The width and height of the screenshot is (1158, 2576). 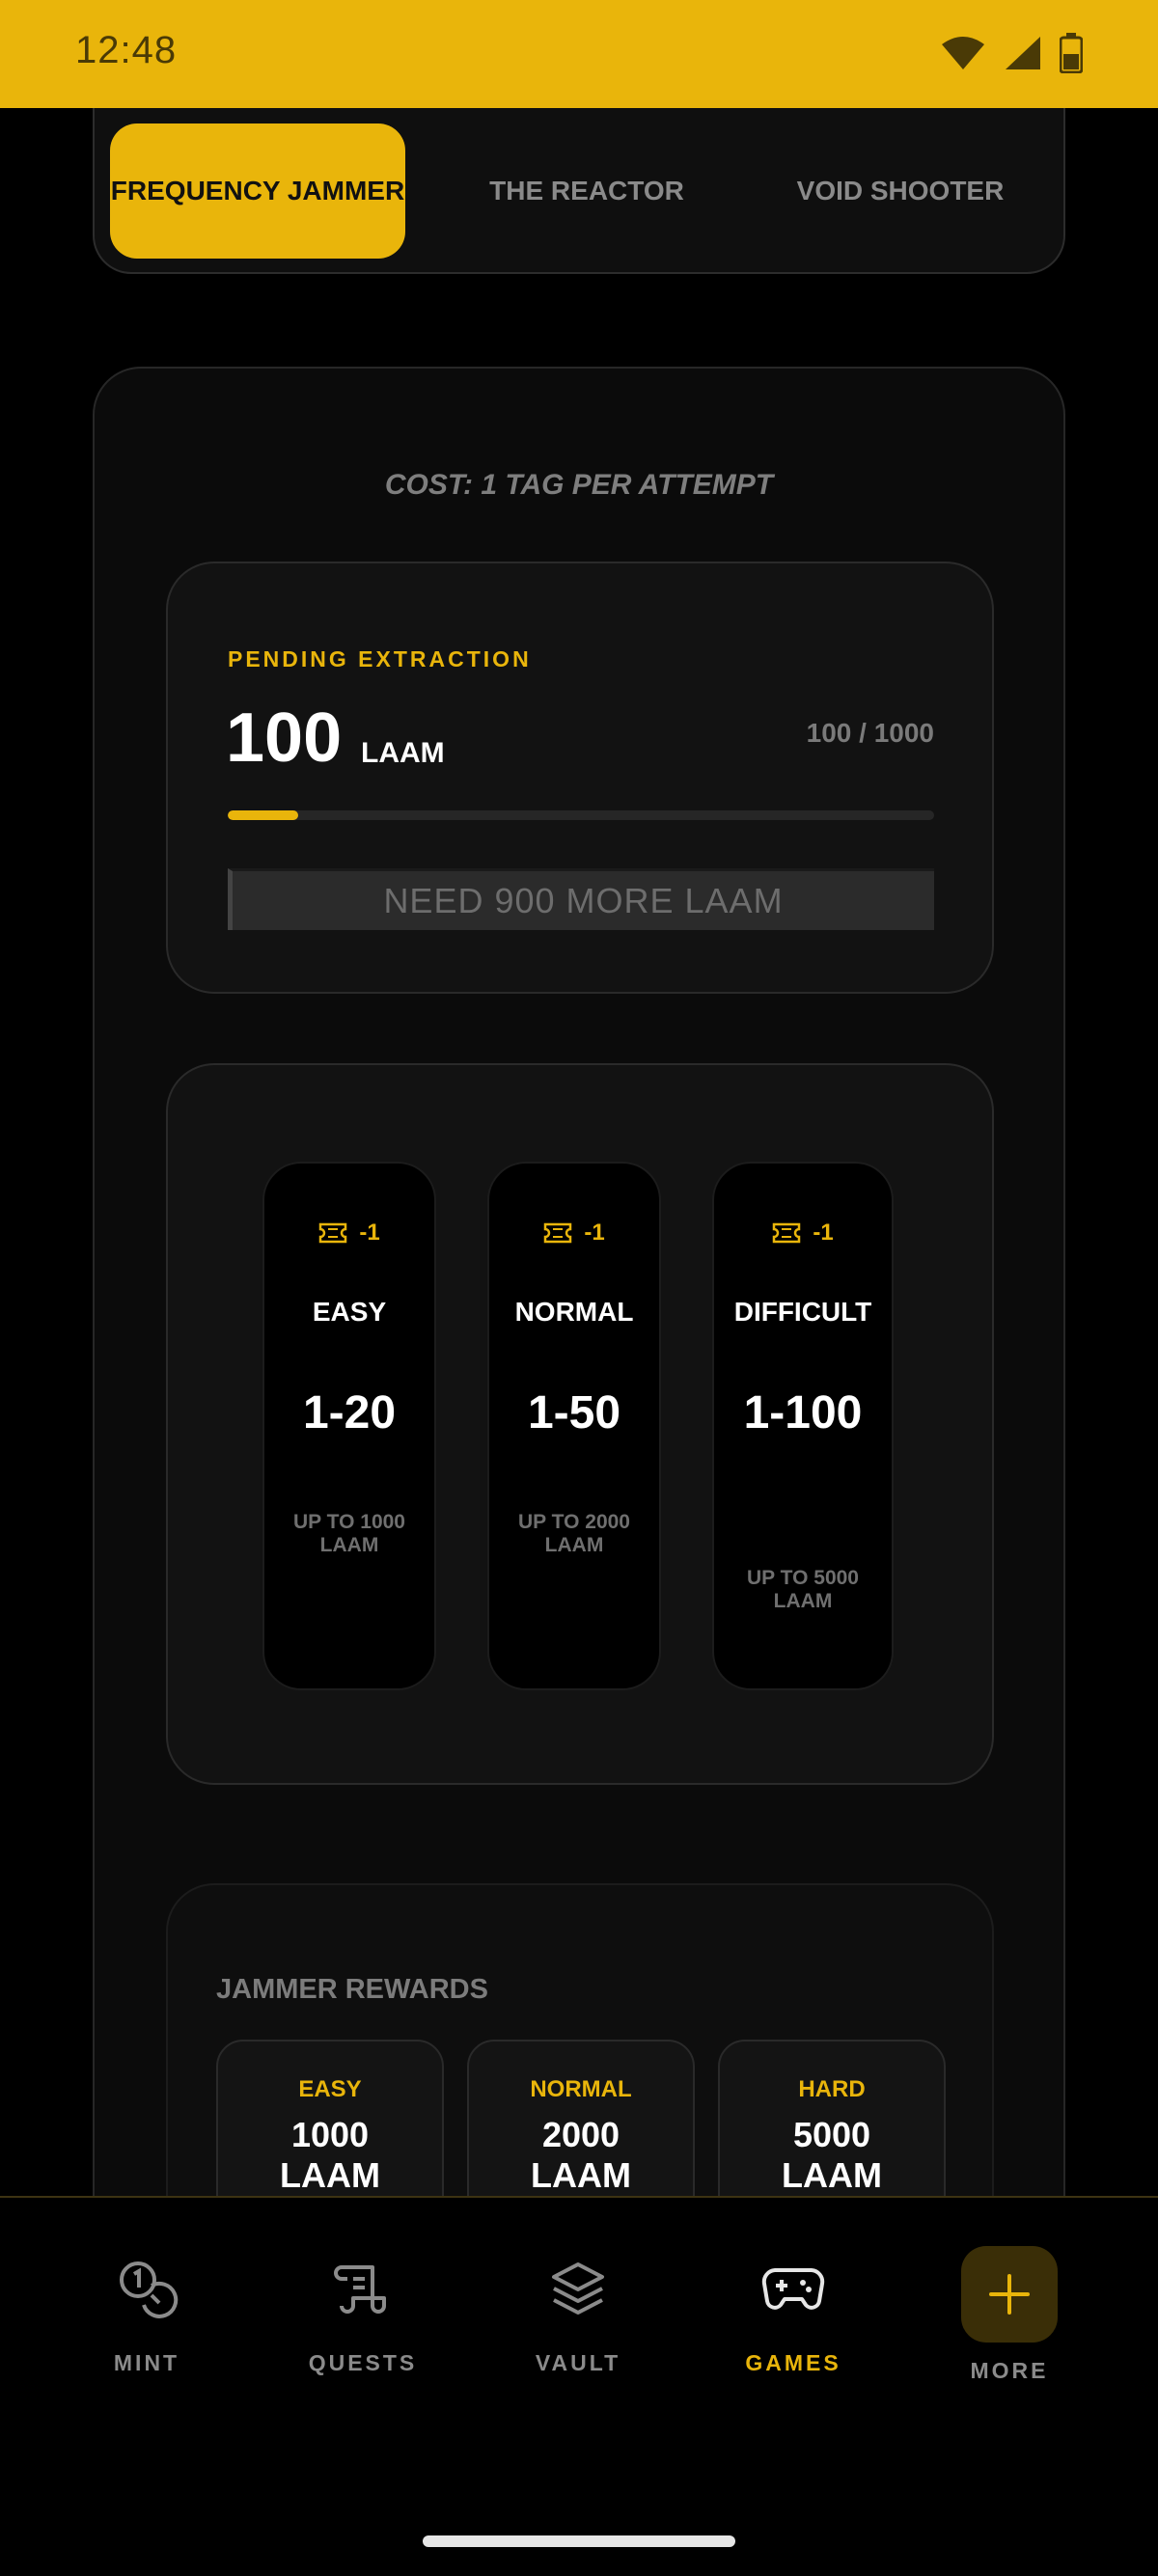 I want to click on difficulty-normal-button: -1 NORMAL 1-50 UP TO 2000 LAAM, so click(x=574, y=1426).